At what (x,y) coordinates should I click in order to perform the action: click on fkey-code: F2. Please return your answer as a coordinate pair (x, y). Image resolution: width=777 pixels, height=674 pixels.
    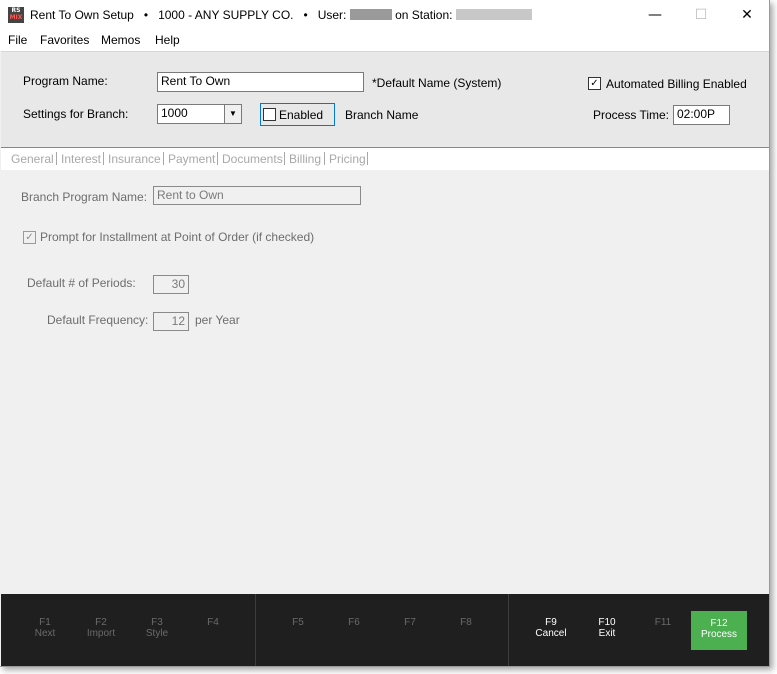
    Looking at the image, I should click on (101, 622).